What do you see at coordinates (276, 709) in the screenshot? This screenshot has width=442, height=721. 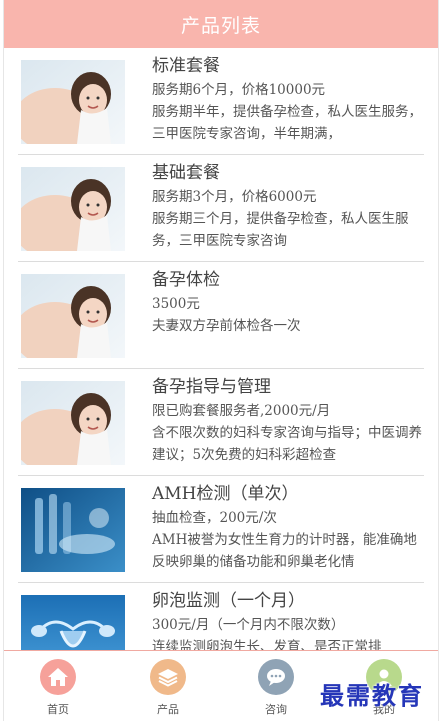 I see `tab-consult-label: 咨询` at bounding box center [276, 709].